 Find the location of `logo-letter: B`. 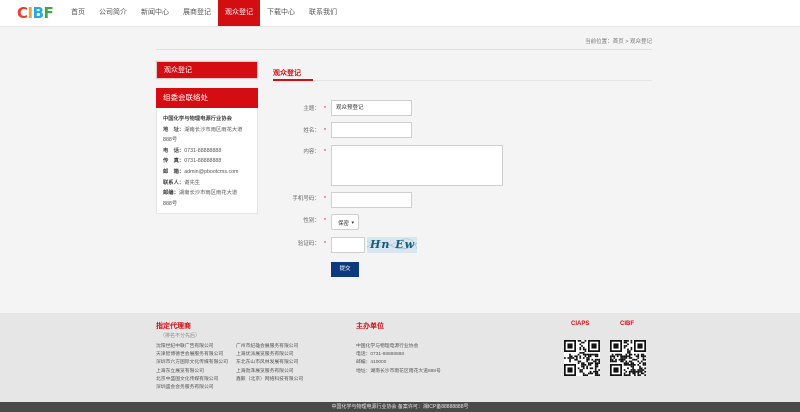

logo-letter: B is located at coordinates (38, 13).